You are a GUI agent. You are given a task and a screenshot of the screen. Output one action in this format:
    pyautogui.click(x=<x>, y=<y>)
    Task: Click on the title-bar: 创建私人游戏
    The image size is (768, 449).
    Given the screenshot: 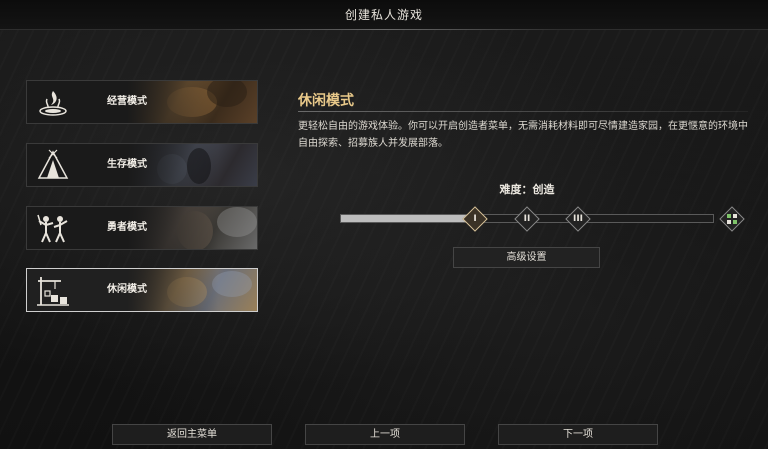 What is the action you would take?
    pyautogui.click(x=384, y=15)
    